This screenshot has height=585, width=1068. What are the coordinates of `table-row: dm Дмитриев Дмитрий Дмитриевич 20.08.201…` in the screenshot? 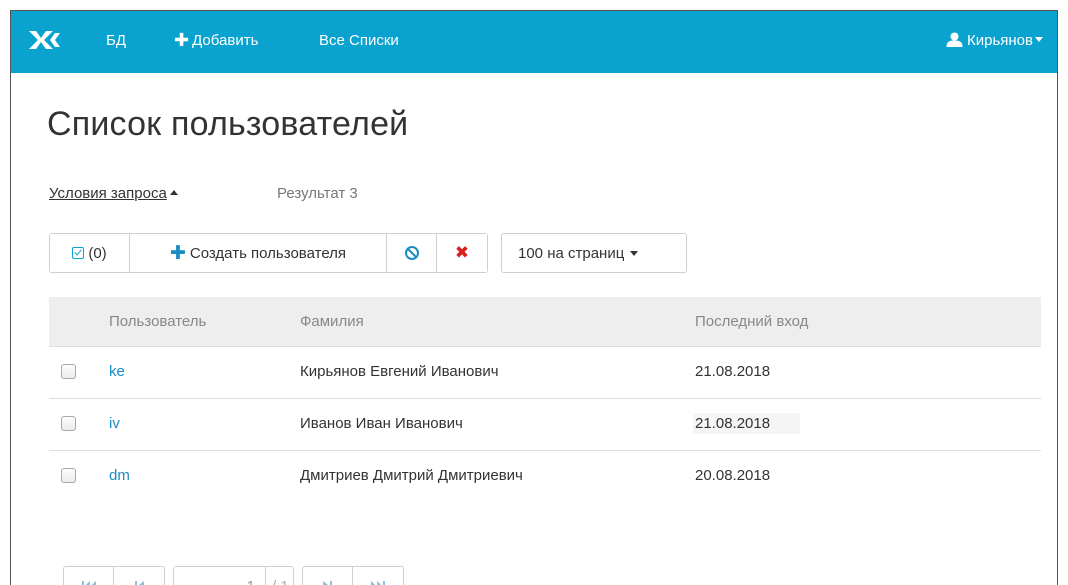 It's located at (545, 477).